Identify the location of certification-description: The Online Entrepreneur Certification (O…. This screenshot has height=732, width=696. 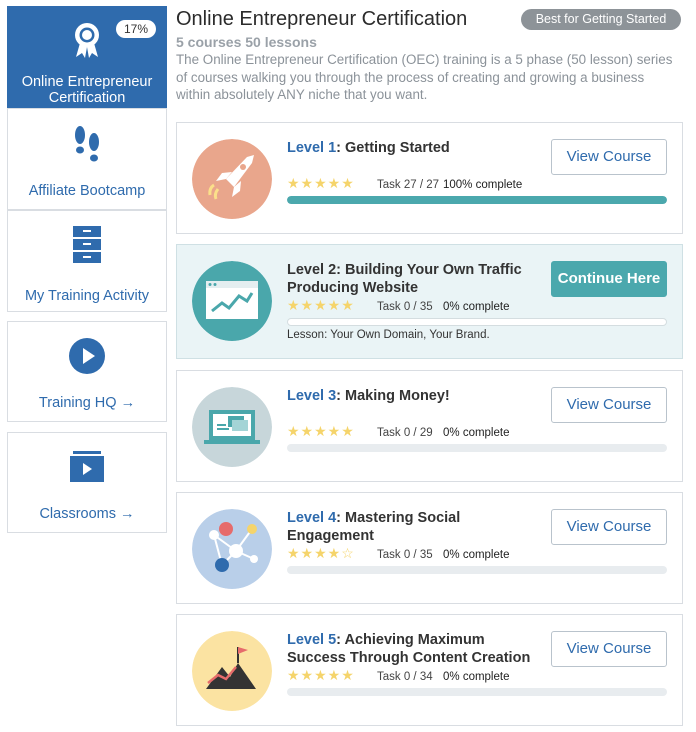
(424, 77).